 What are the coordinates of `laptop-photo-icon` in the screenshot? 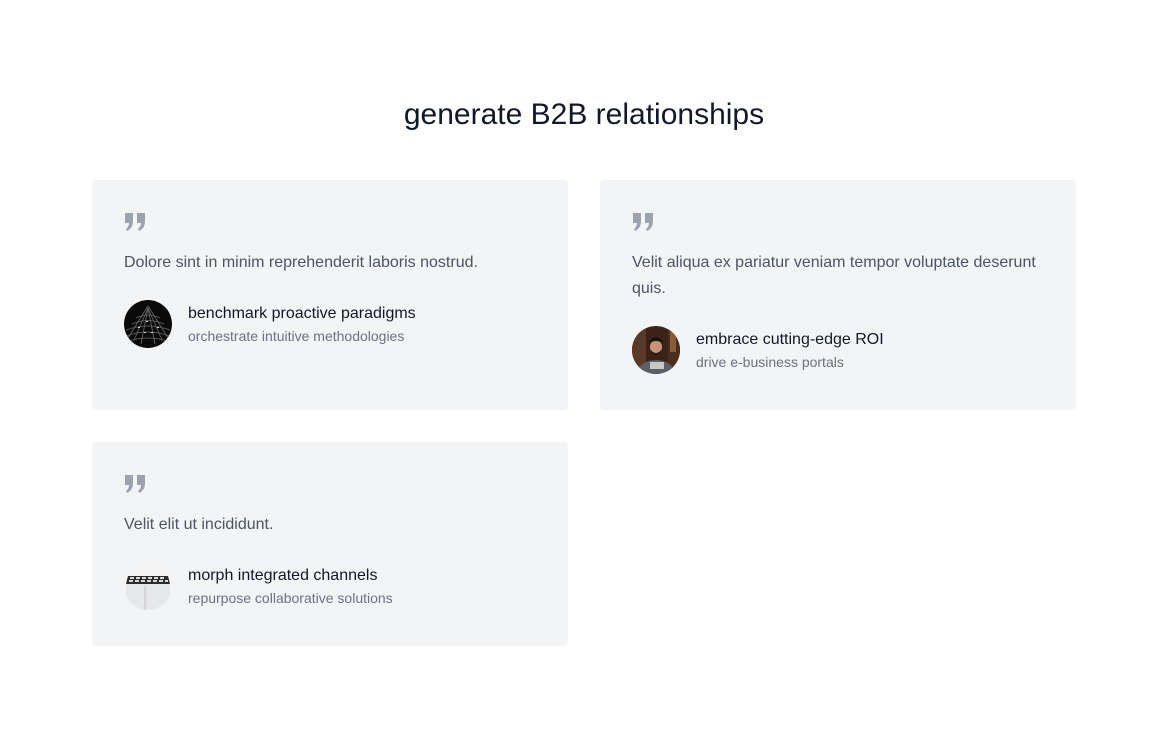 It's located at (148, 586).